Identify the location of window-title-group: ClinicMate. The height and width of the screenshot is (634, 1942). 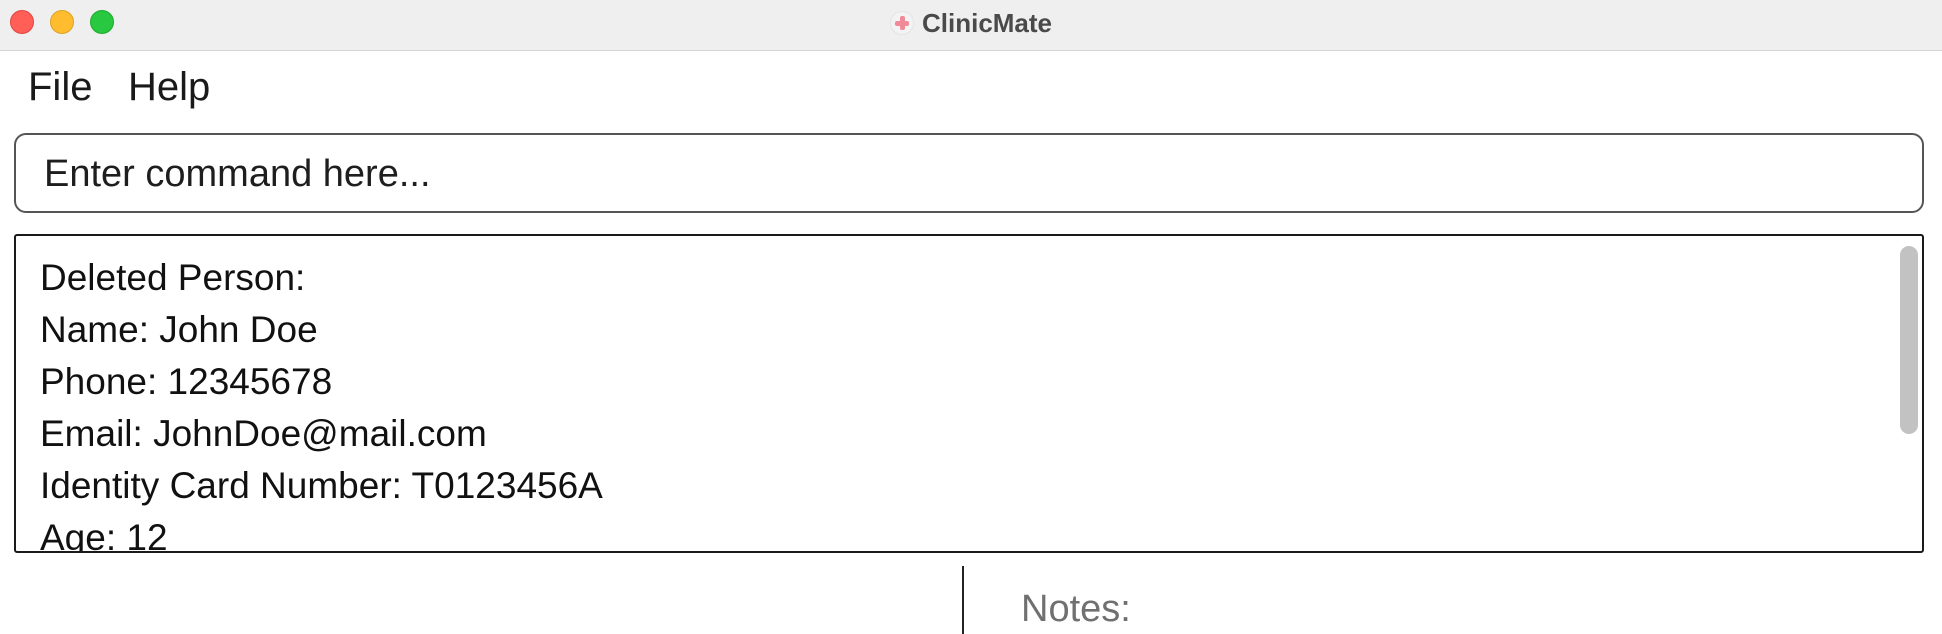
(971, 23).